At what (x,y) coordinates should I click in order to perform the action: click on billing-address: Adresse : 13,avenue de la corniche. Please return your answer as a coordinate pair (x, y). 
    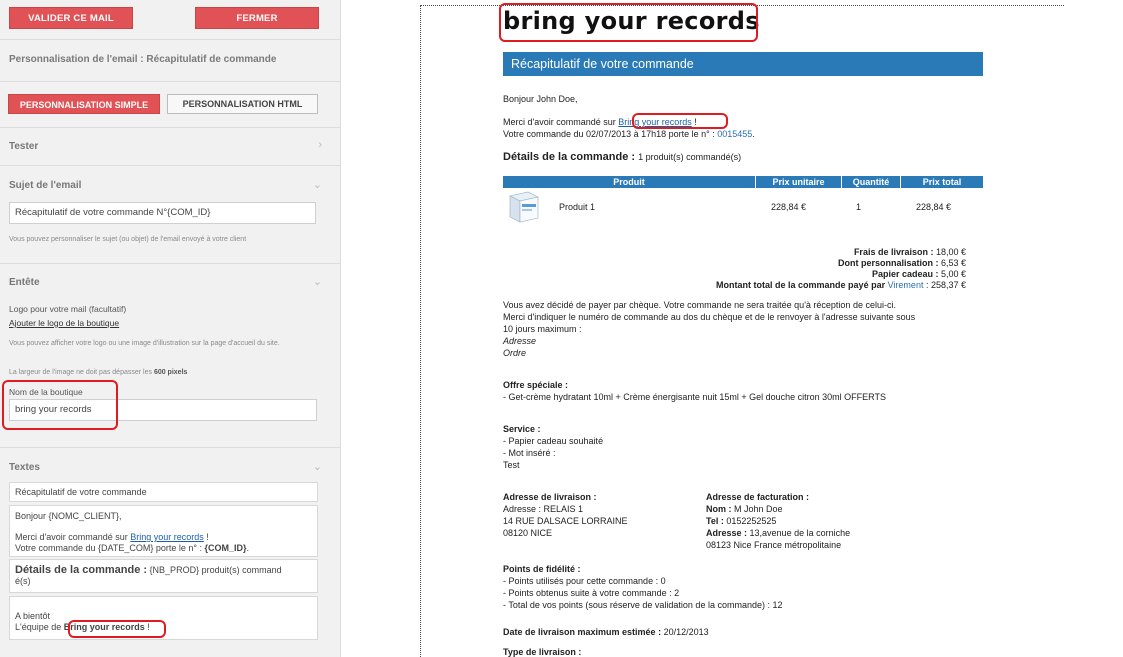
    Looking at the image, I should click on (778, 533).